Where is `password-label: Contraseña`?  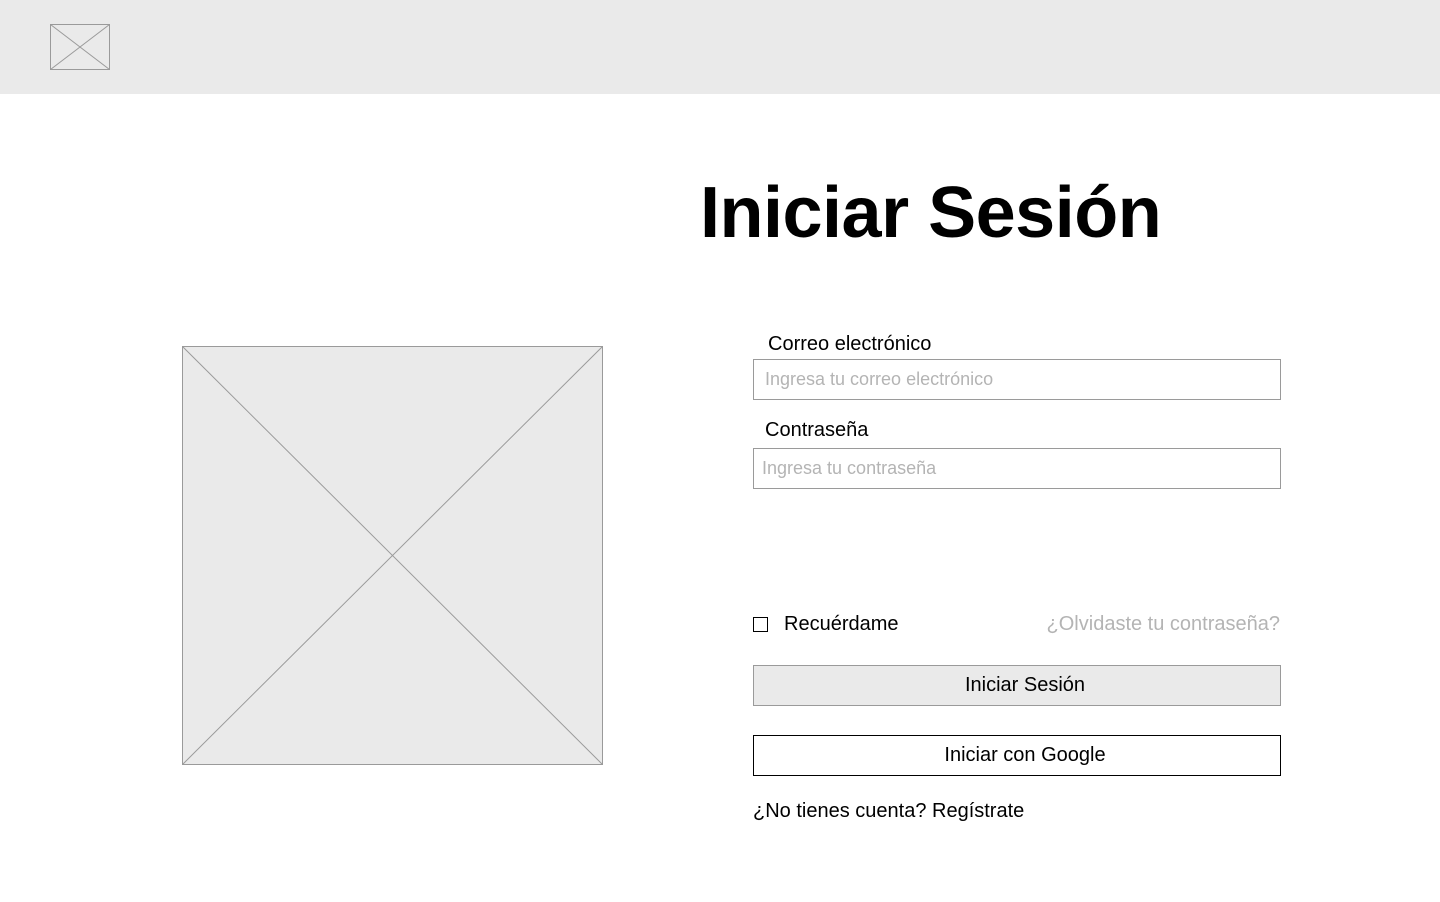 password-label: Contraseña is located at coordinates (817, 430).